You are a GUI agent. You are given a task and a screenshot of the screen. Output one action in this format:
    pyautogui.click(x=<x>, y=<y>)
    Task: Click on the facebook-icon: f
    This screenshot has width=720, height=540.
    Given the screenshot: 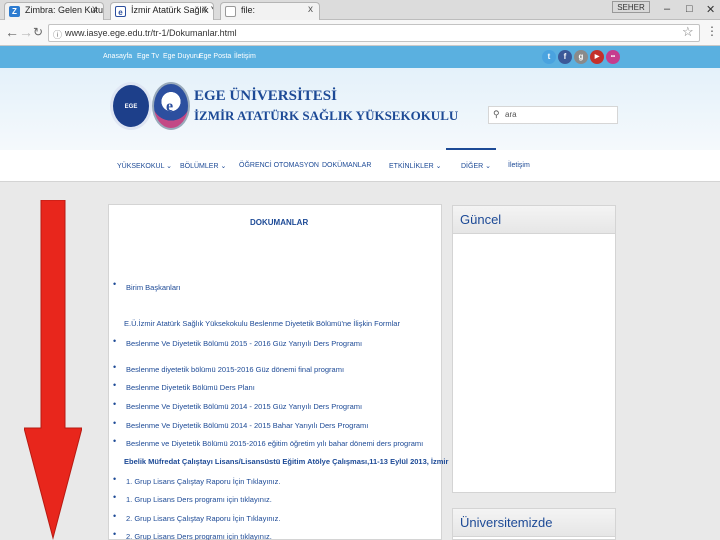 What is the action you would take?
    pyautogui.click(x=565, y=57)
    